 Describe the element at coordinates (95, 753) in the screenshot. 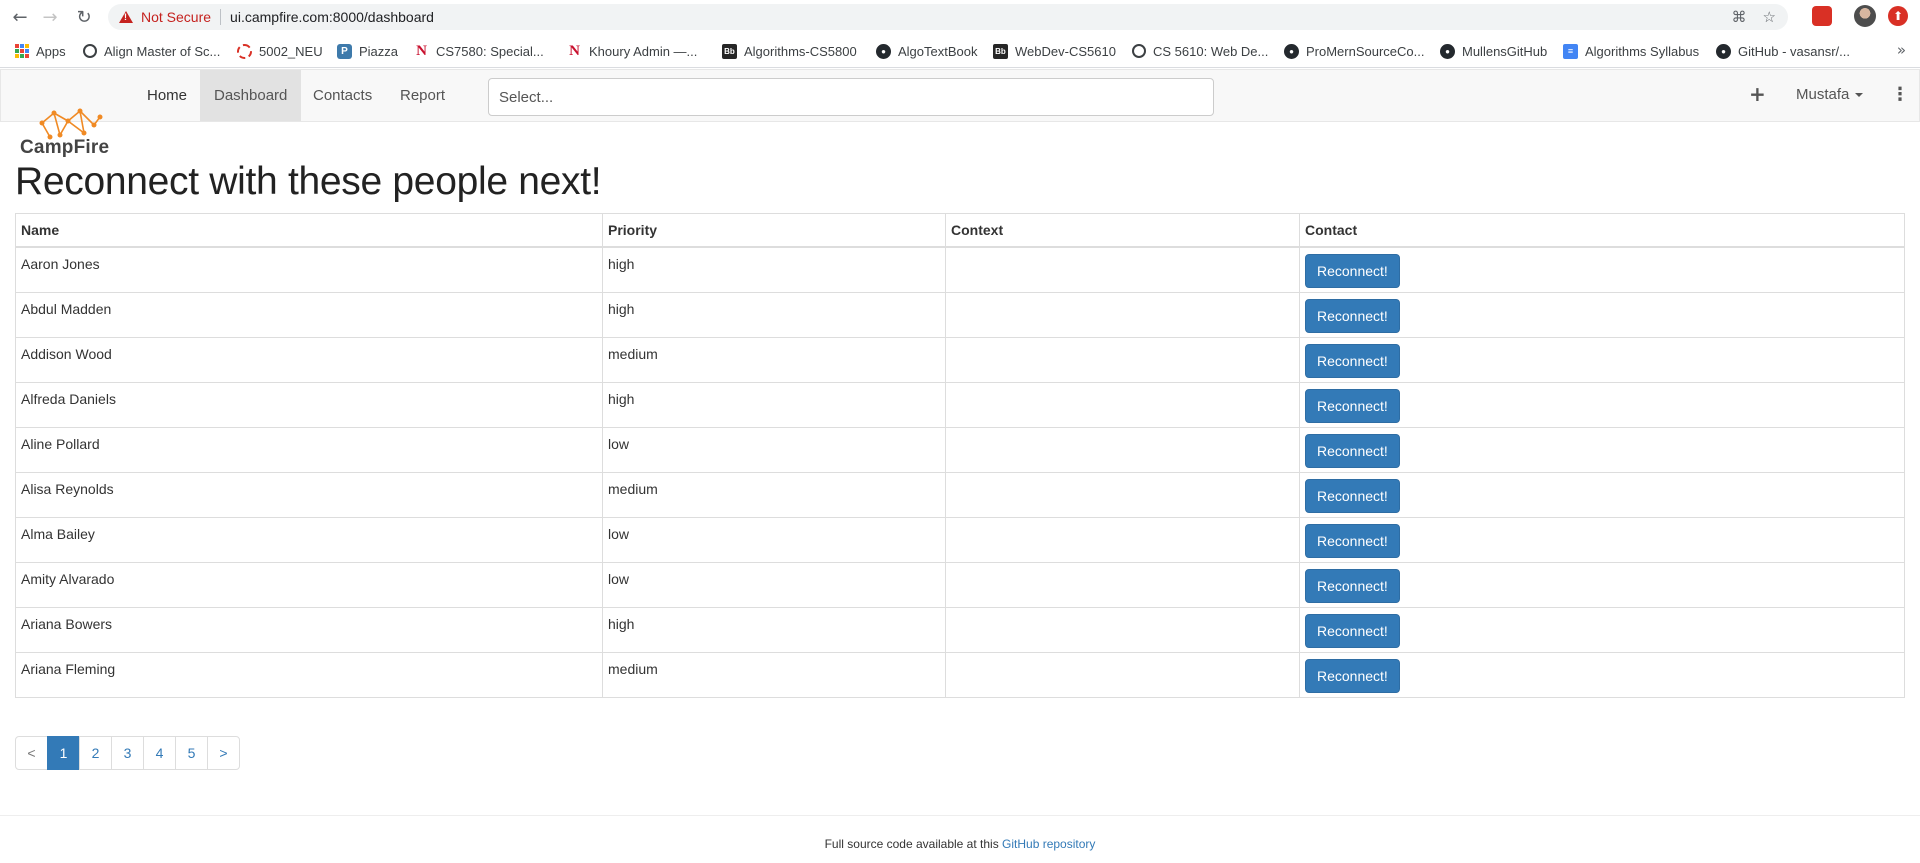

I see `pagination-page-2: 2` at that location.